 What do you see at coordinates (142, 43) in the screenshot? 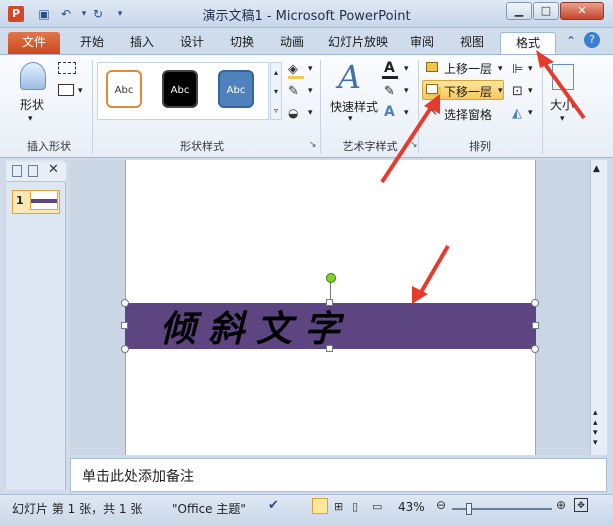
I see `tab-insert: 插入` at bounding box center [142, 43].